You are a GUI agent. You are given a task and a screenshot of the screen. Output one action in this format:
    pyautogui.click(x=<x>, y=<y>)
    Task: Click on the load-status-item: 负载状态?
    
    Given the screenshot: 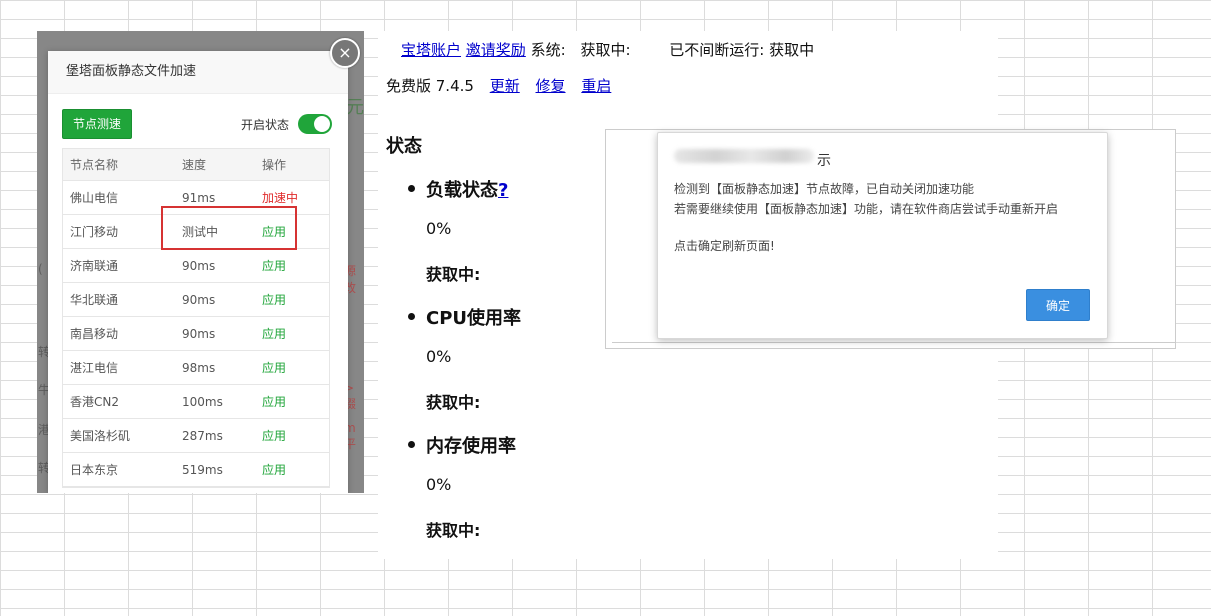 What is the action you would take?
    pyautogui.click(x=457, y=189)
    